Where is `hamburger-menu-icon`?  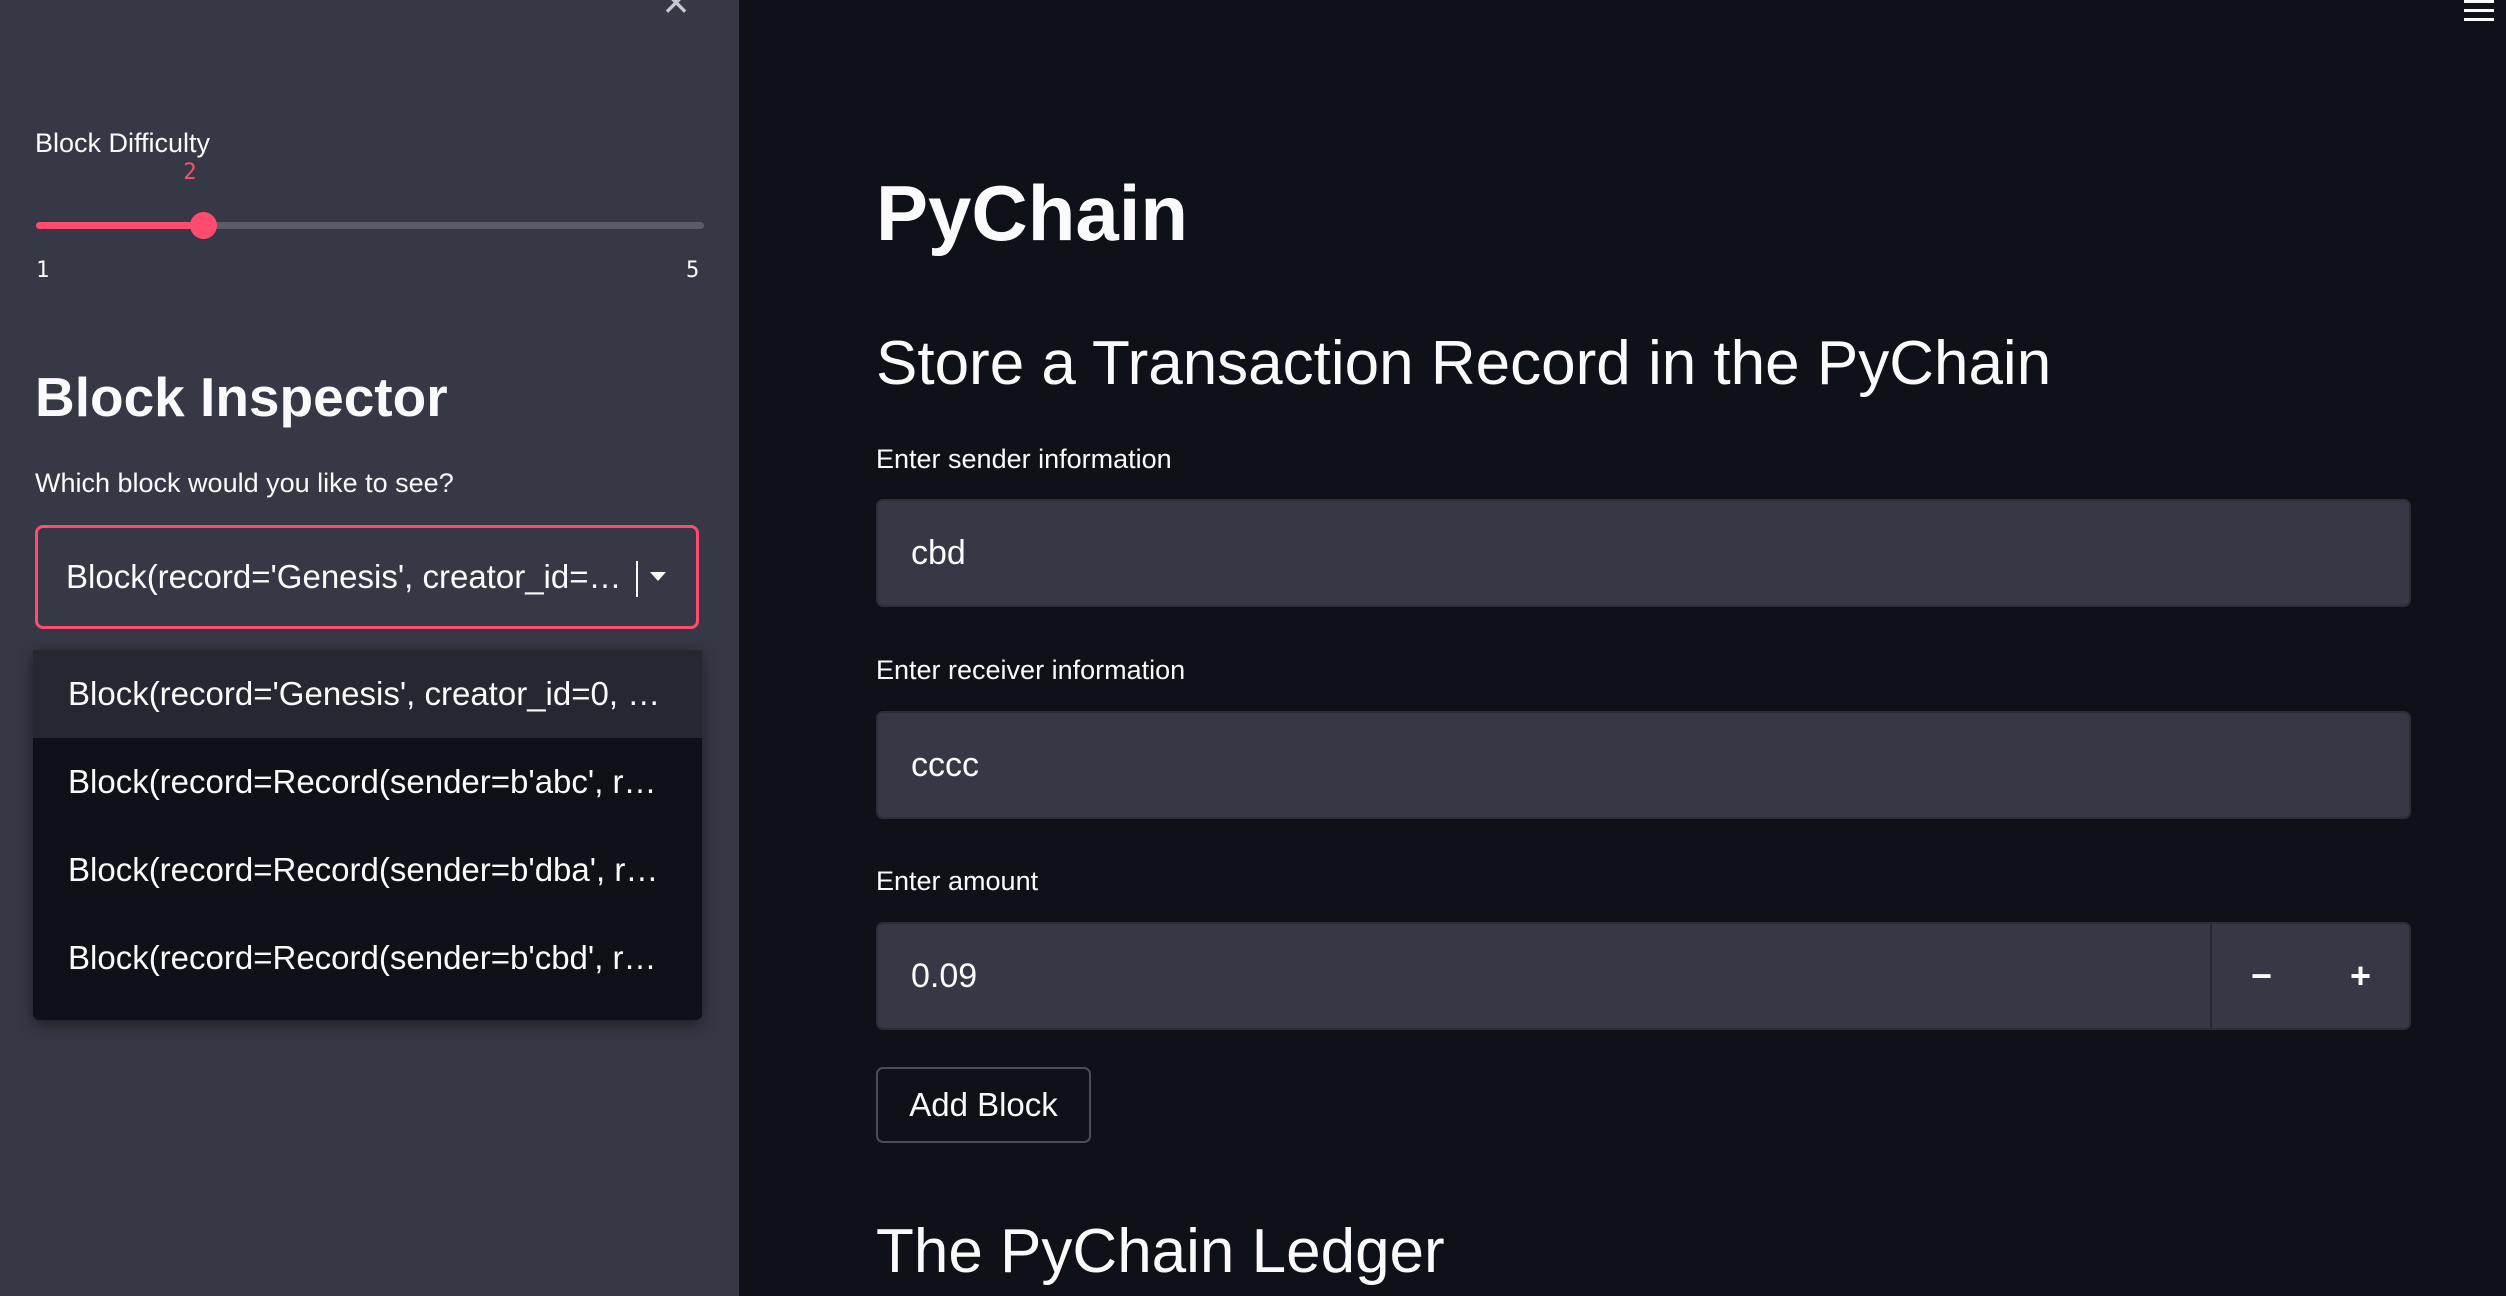 hamburger-menu-icon is located at coordinates (2479, 11).